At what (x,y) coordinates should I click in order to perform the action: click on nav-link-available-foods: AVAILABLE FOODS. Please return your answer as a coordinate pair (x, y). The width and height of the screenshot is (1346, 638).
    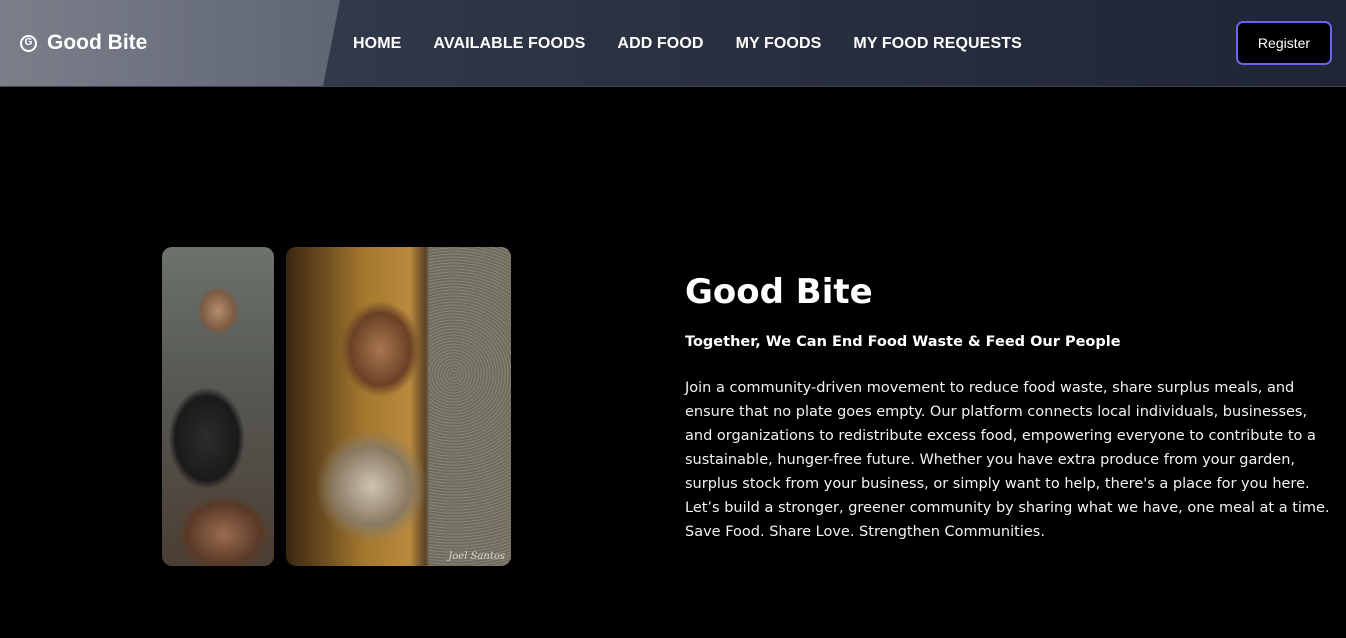
    Looking at the image, I should click on (509, 43).